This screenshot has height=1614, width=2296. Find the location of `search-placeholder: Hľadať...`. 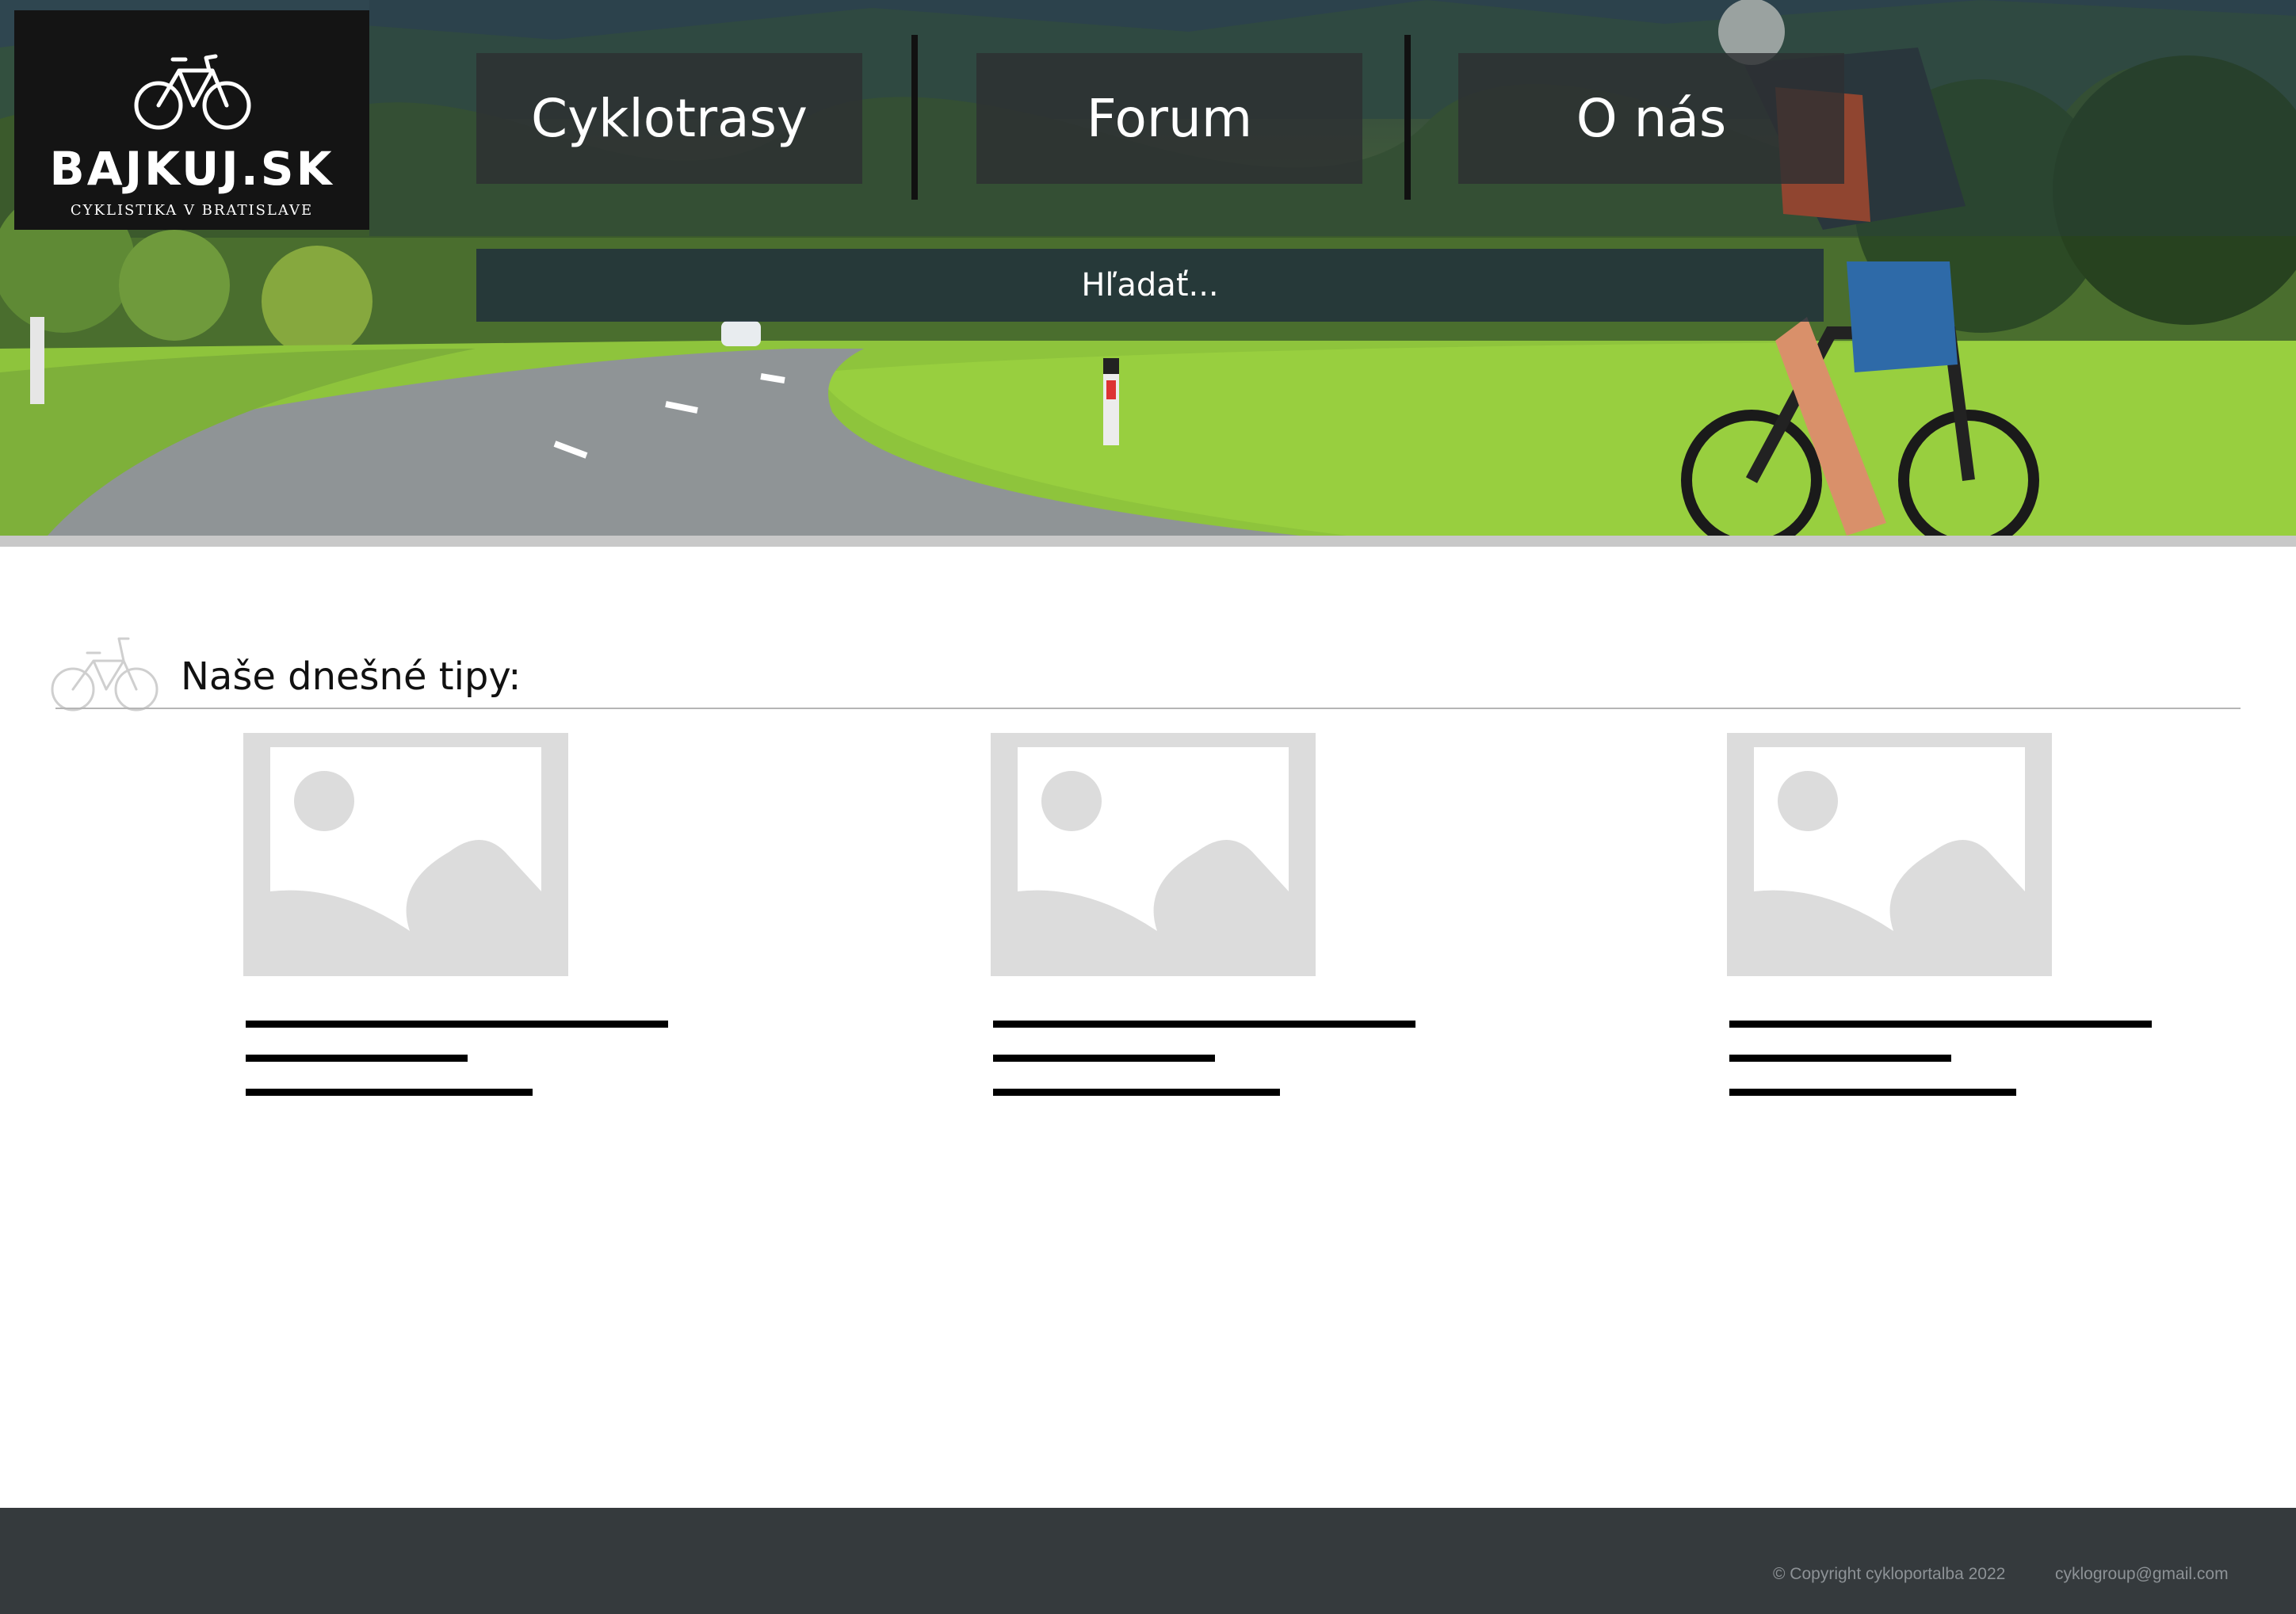

search-placeholder: Hľadať... is located at coordinates (1150, 285).